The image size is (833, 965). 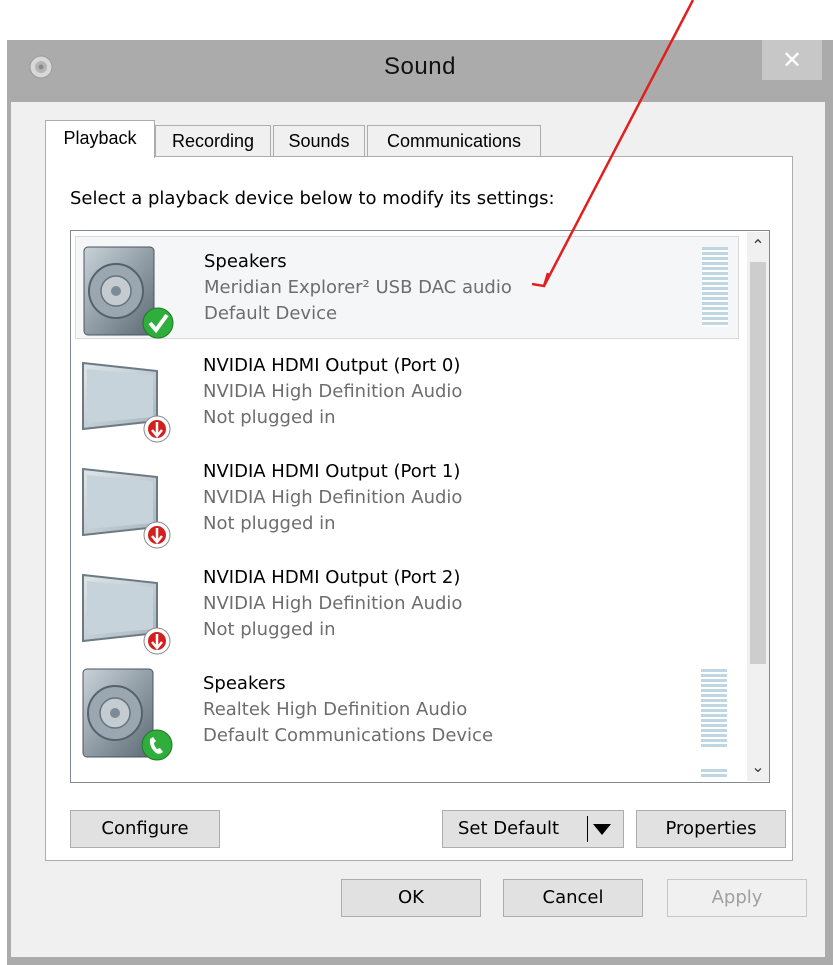 What do you see at coordinates (454, 140) in the screenshot?
I see `tab-communications: Communications` at bounding box center [454, 140].